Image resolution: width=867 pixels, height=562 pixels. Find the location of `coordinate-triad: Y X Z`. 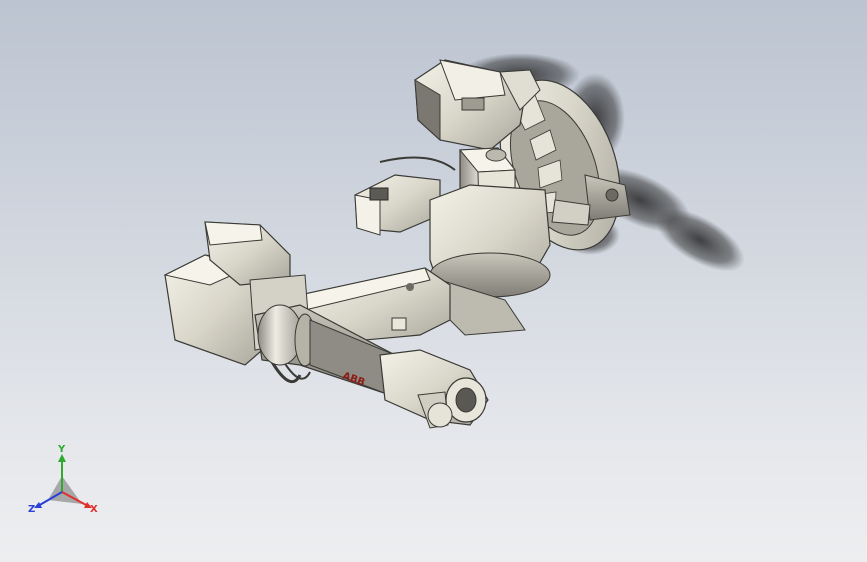

coordinate-triad: Y X Z is located at coordinates (66, 484).